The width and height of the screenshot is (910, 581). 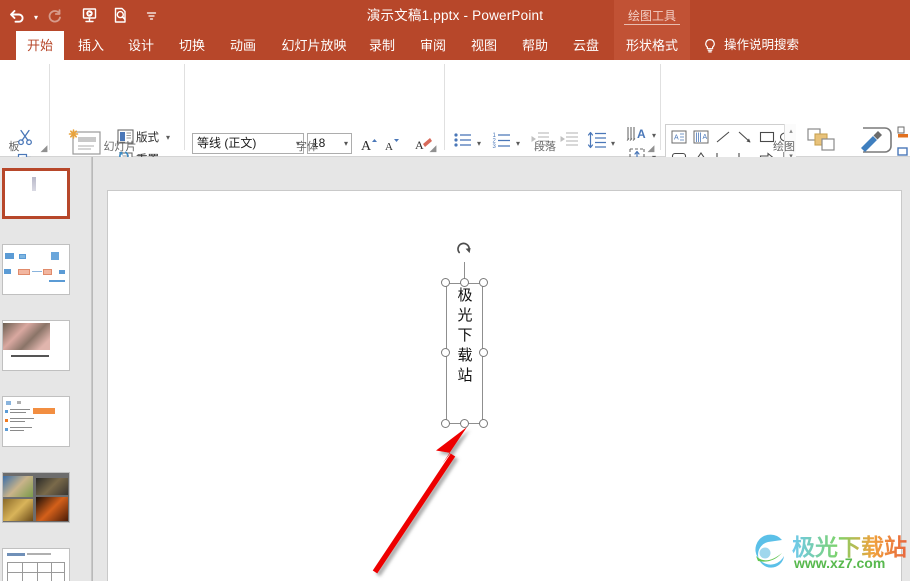 I want to click on group-label-paragraph: 段落, so click(x=545, y=147).